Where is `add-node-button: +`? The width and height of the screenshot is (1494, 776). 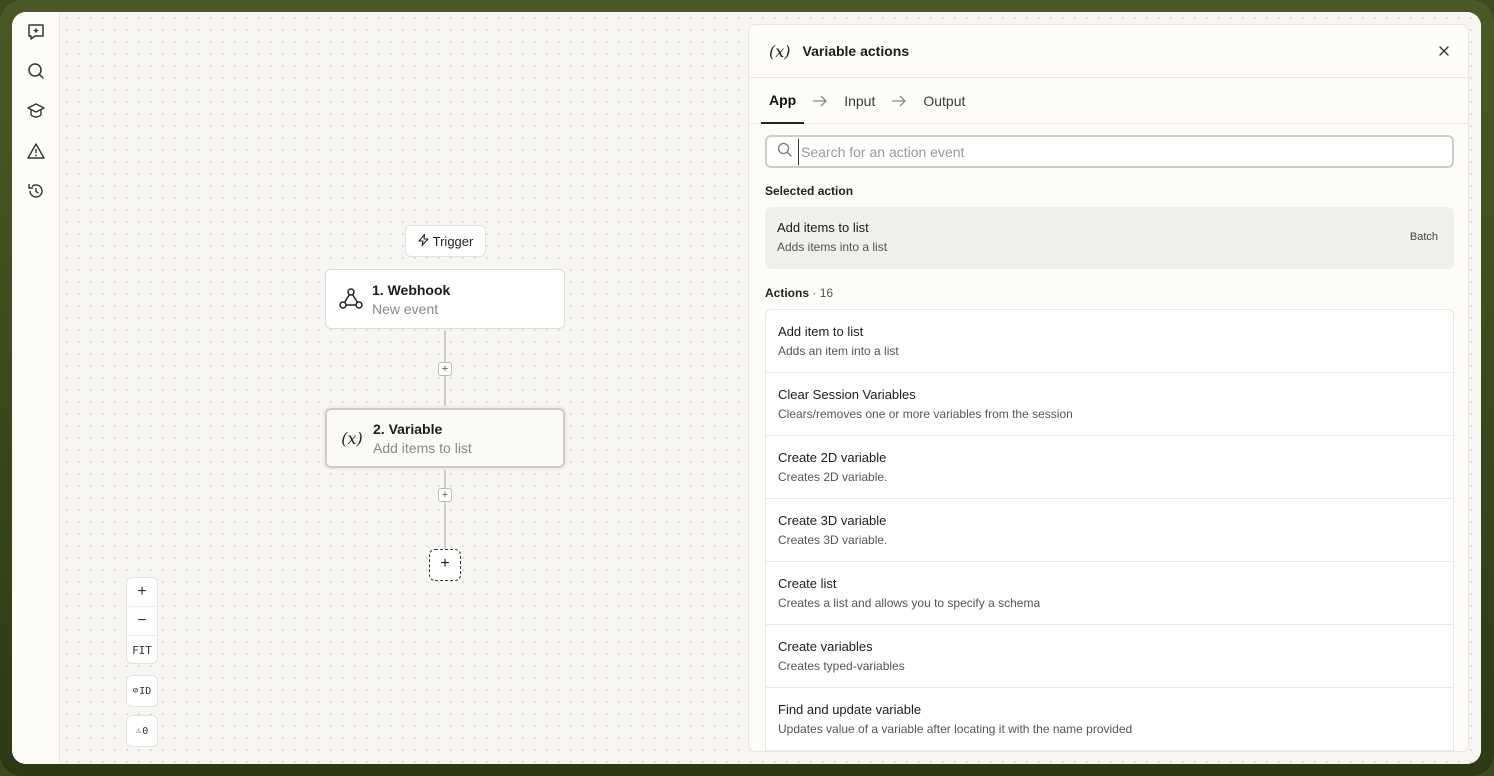 add-node-button: + is located at coordinates (445, 565).